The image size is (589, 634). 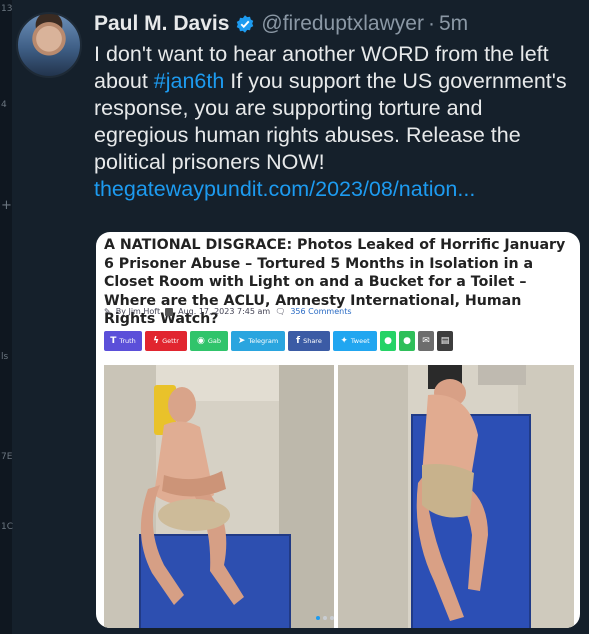 I want to click on comments-icon: 🗨, so click(x=280, y=311).